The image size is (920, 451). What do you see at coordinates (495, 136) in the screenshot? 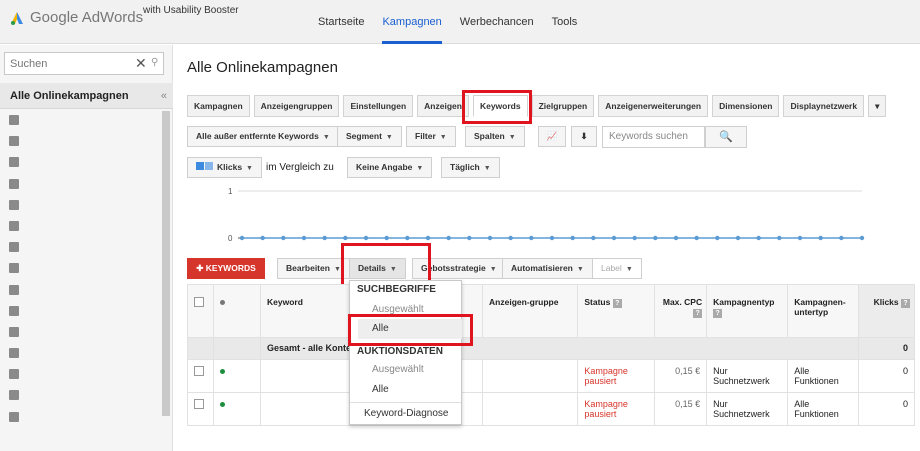
I see `columns-button: Spalten ▼` at bounding box center [495, 136].